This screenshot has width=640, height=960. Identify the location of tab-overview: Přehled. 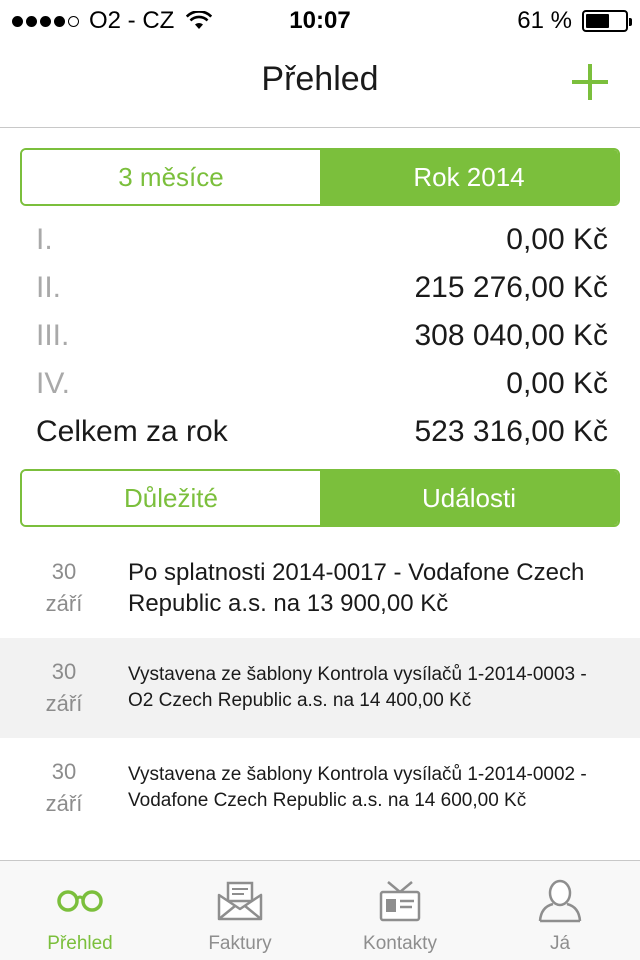
(80, 910).